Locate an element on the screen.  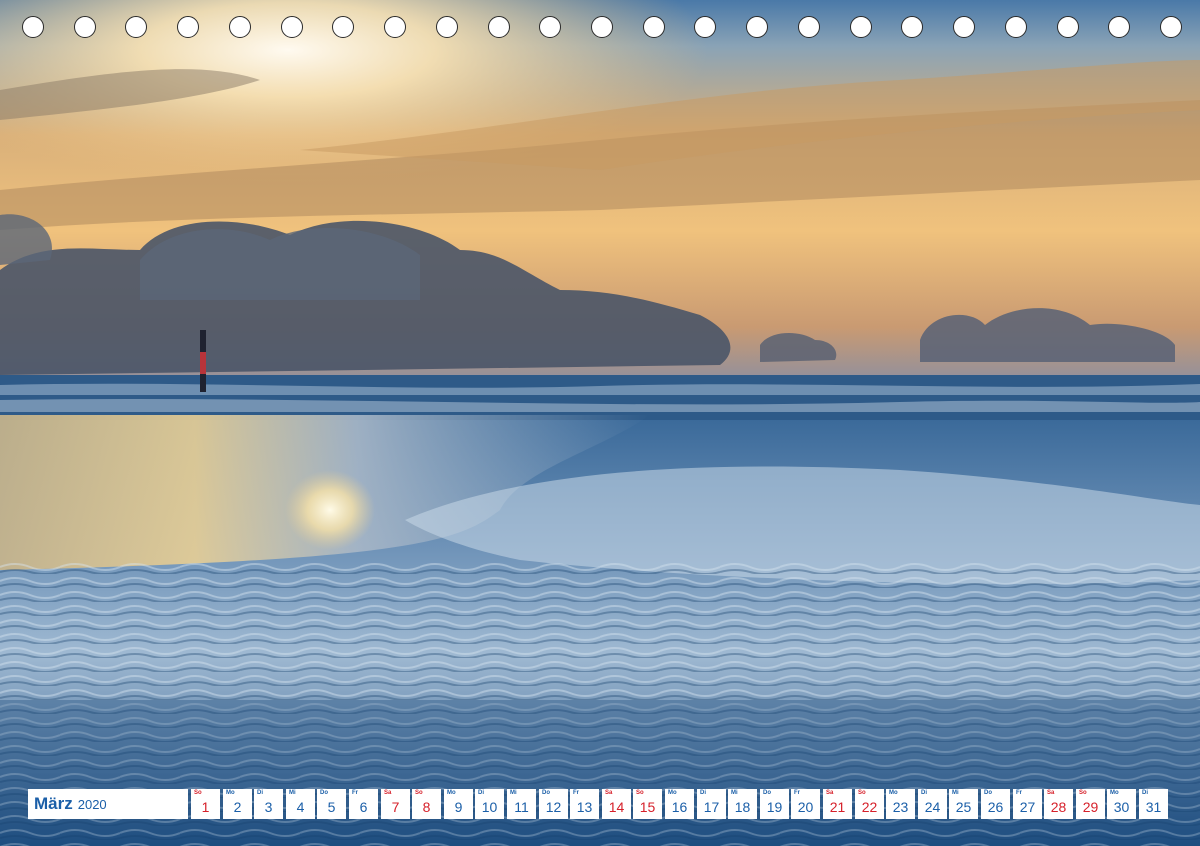
calendar-day-cell: Sa 14 is located at coordinates (616, 804).